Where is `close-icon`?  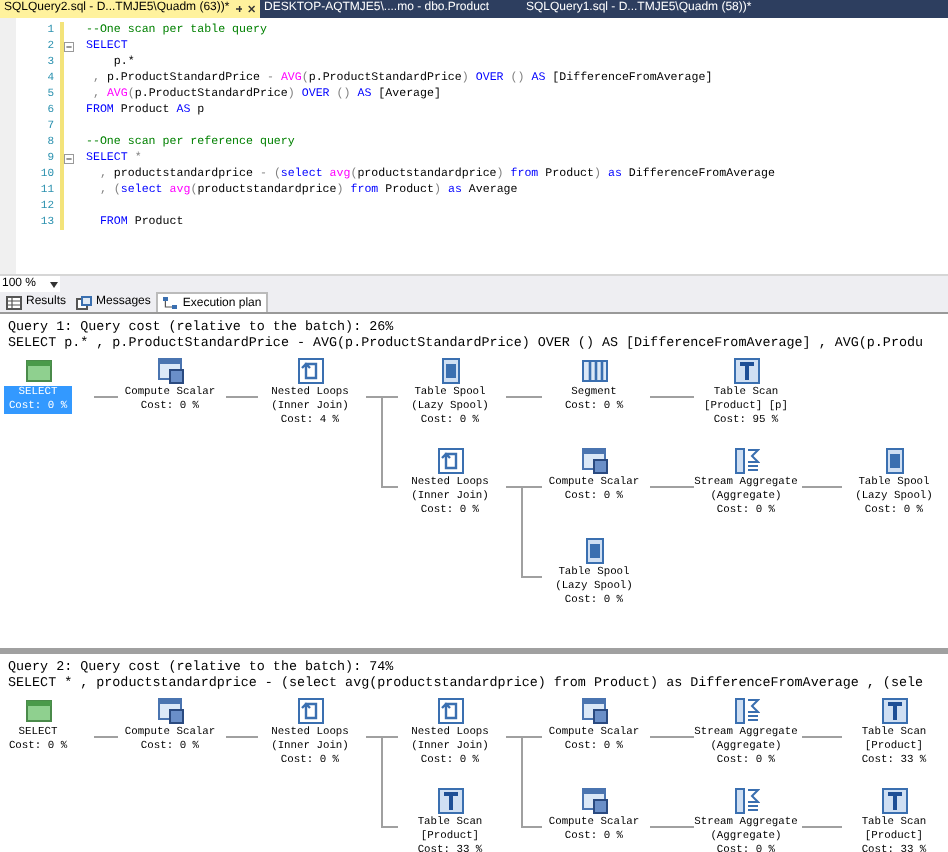
close-icon is located at coordinates (252, 9).